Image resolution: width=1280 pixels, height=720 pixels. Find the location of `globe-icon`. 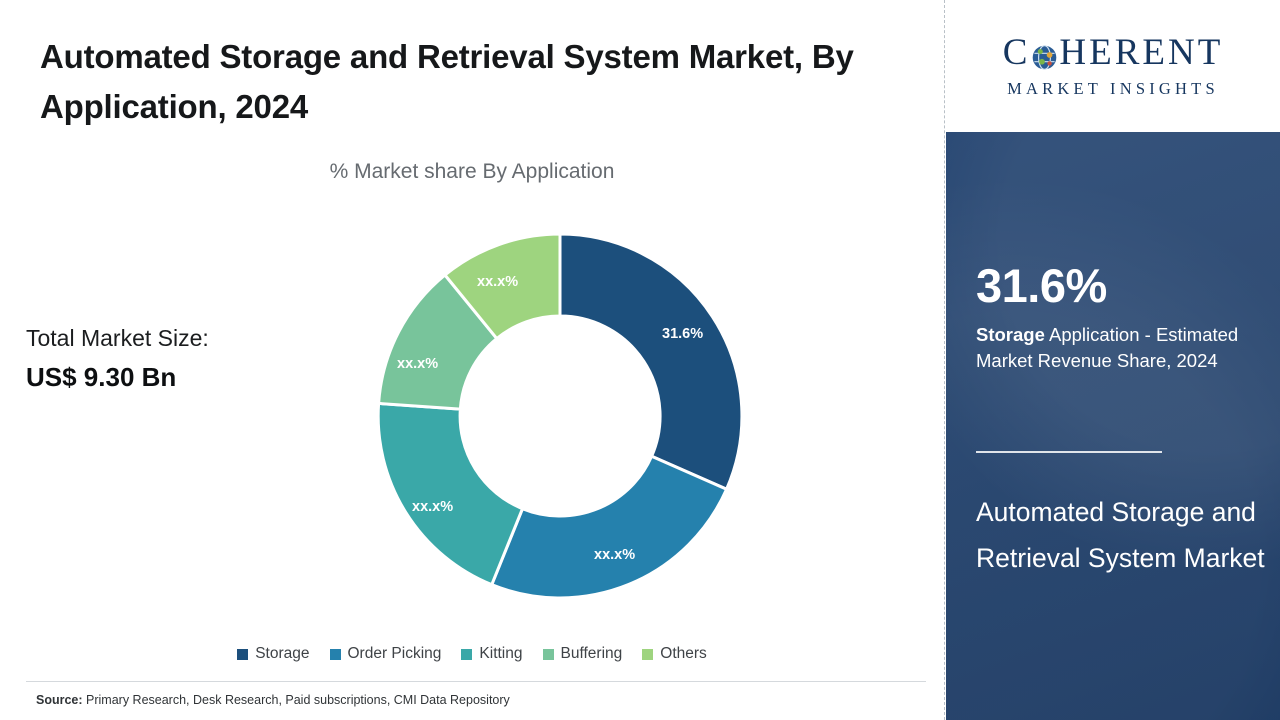

globe-icon is located at coordinates (1044, 55).